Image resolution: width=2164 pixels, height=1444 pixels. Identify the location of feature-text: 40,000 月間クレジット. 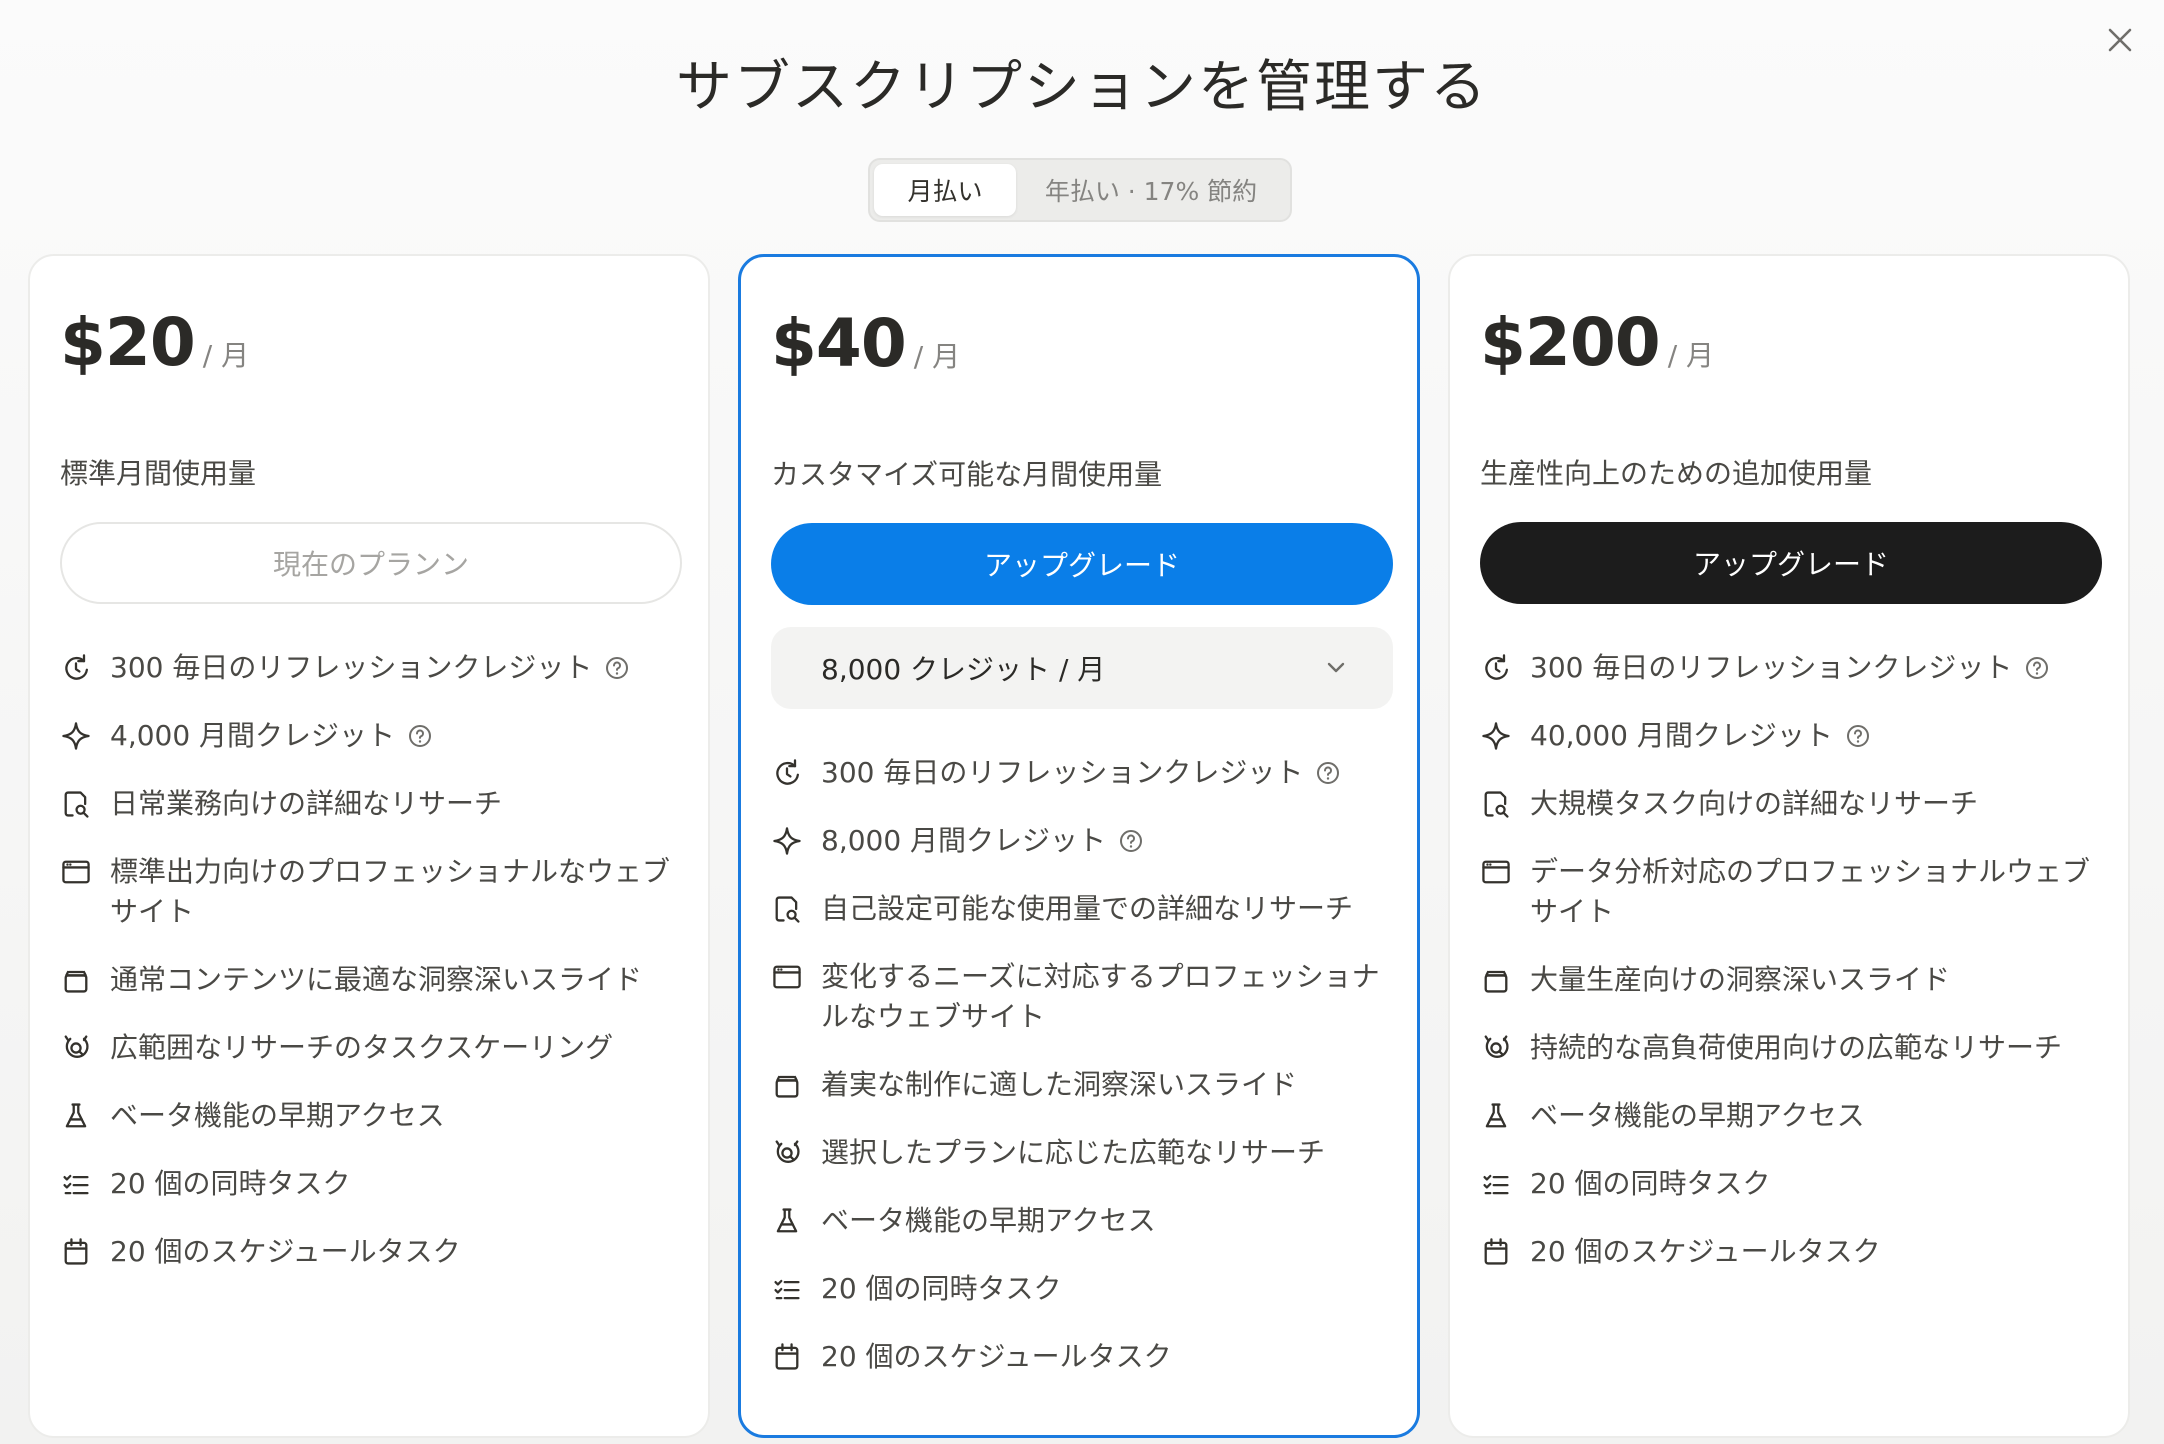
(1814, 736).